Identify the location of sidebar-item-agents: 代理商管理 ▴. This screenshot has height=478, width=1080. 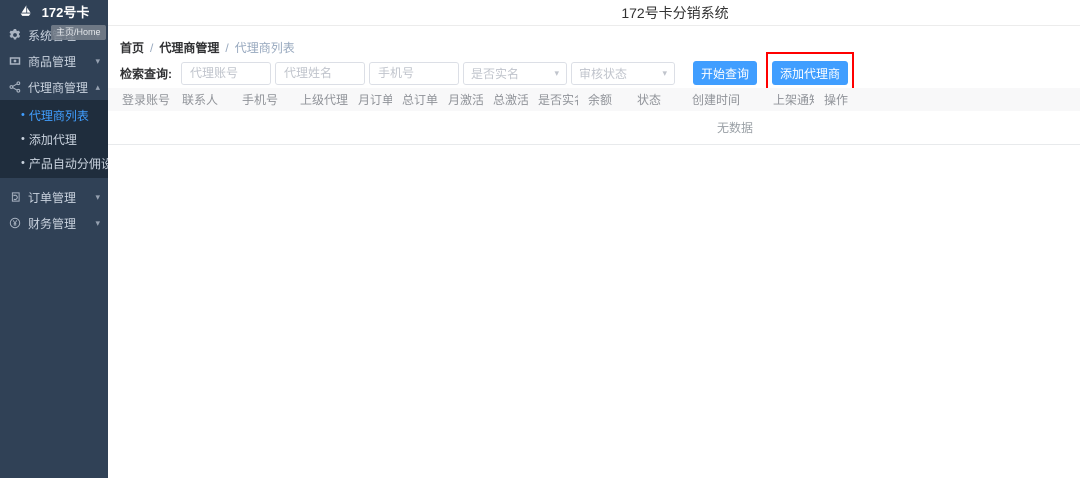
(54, 87).